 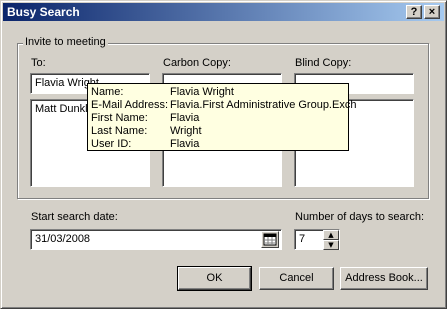 I want to click on tooltip-key: Name:, so click(x=107, y=92).